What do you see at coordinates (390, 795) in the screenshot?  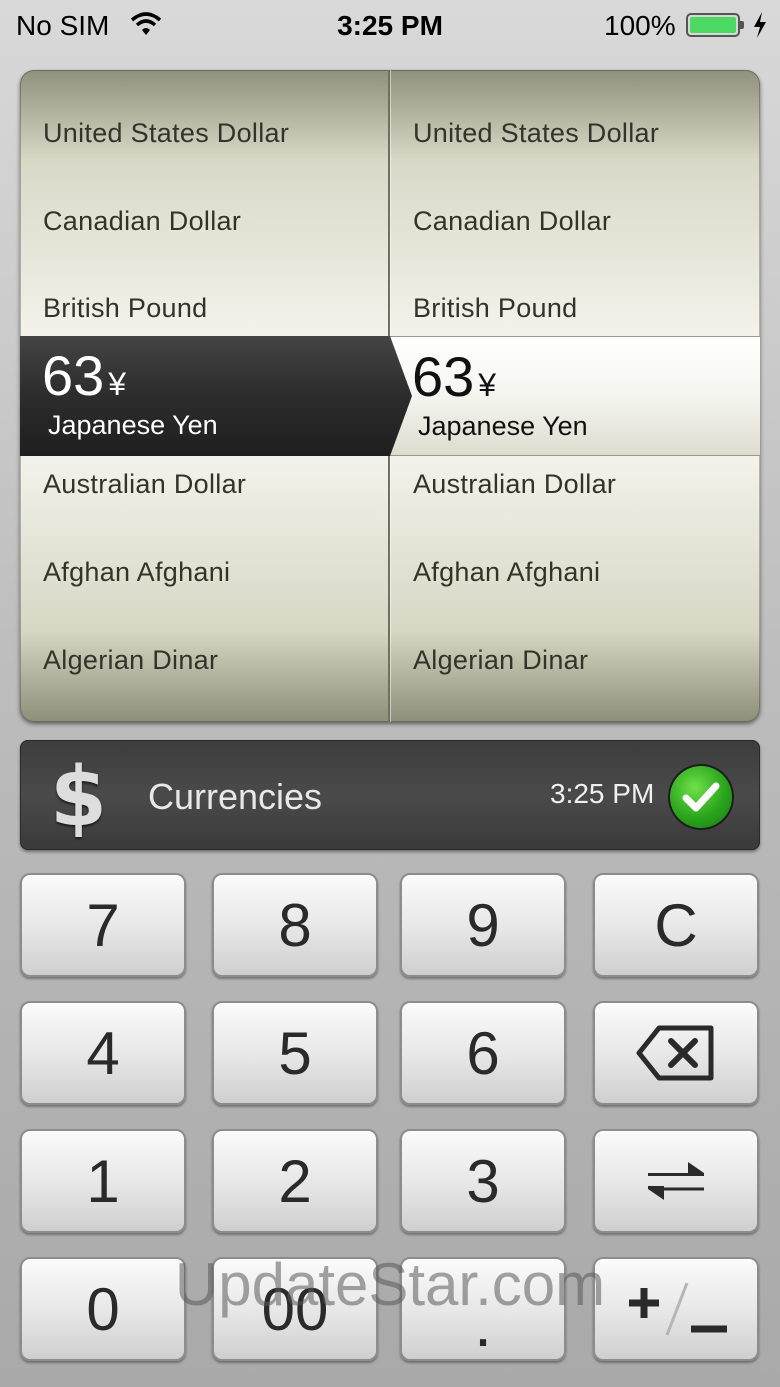 I see `rates-info-bar: $ Currencies 3:25 PM` at bounding box center [390, 795].